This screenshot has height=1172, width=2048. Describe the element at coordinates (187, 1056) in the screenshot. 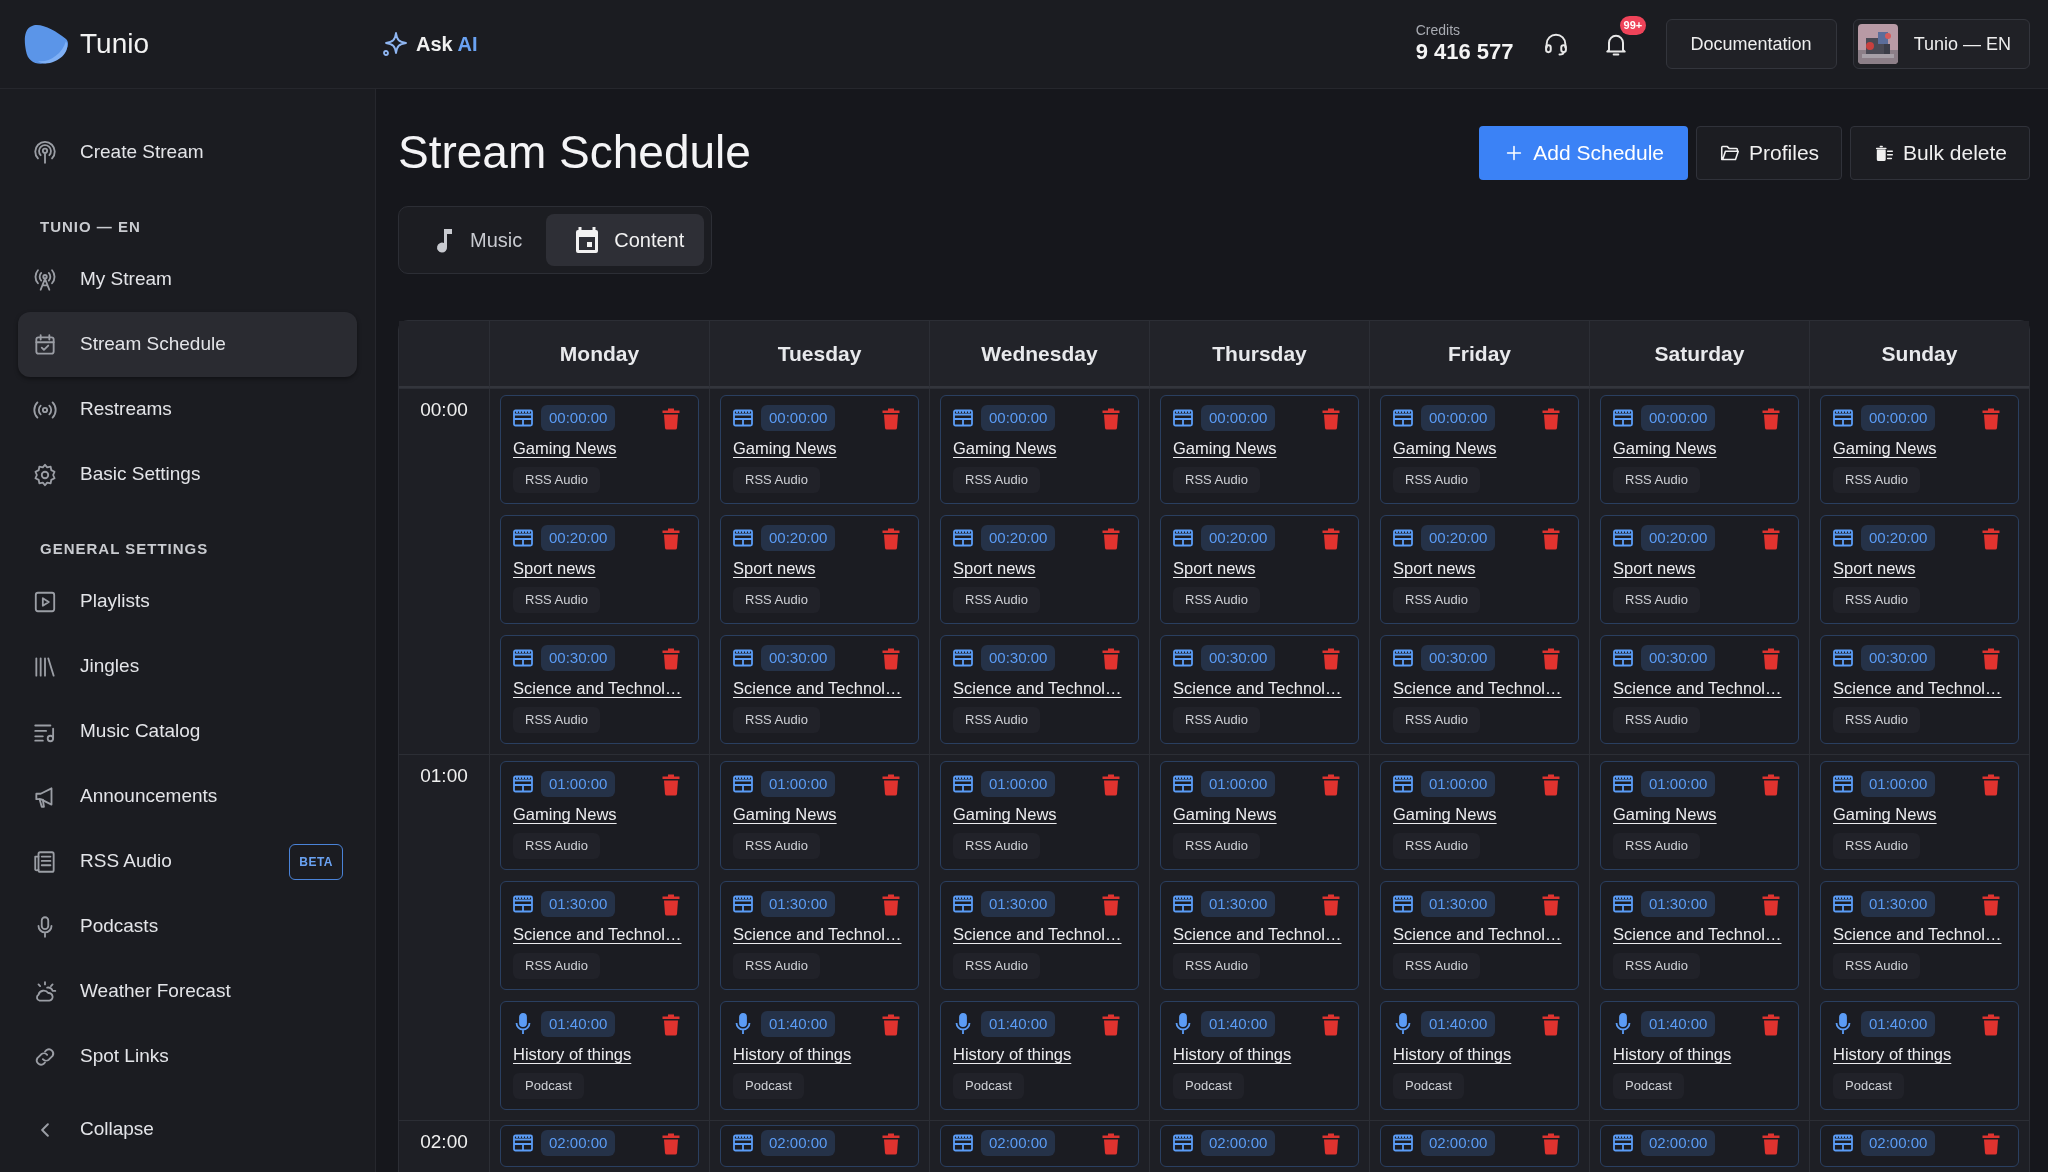

I see `sidebar-item: Spot Links` at that location.